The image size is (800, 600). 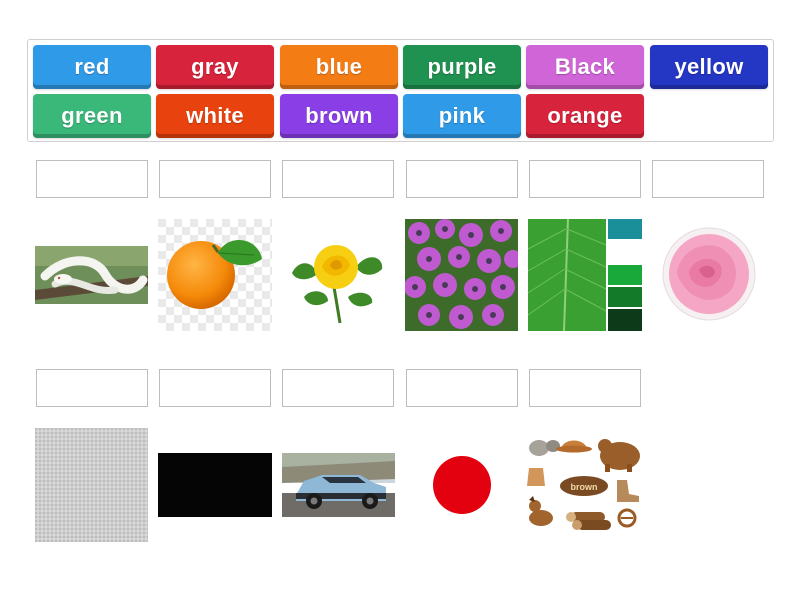 I want to click on image-orange, so click(x=215, y=275).